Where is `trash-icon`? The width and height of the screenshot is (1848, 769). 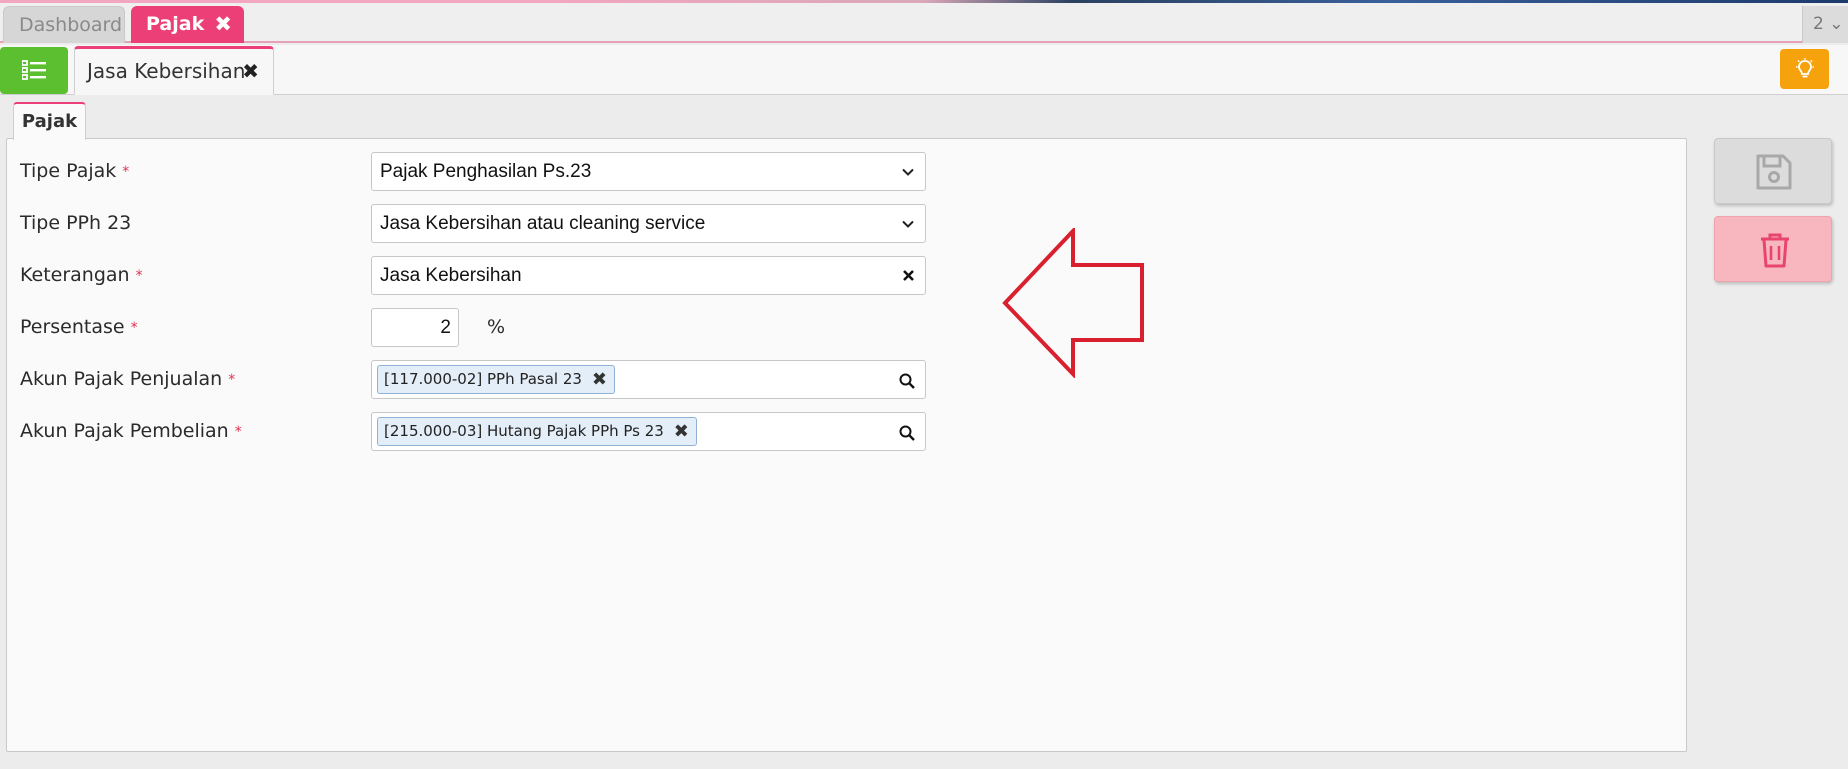
trash-icon is located at coordinates (1775, 250).